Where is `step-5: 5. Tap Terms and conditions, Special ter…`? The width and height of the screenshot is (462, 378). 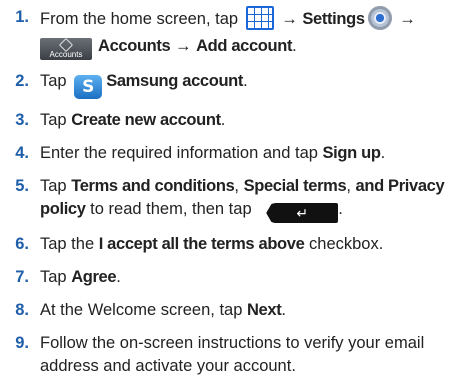
step-5: 5. Tap Terms and conditions, Special ter… is located at coordinates (231, 199).